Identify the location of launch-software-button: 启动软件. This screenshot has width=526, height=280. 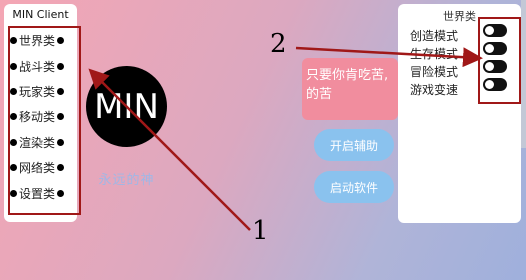
(354, 187).